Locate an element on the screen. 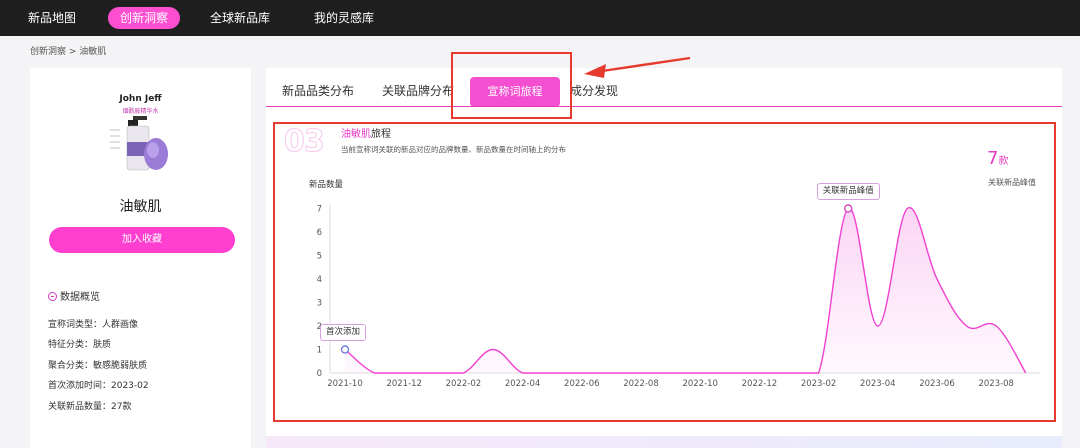  tab-ingredient-discovery: 成分发现 is located at coordinates (594, 90).